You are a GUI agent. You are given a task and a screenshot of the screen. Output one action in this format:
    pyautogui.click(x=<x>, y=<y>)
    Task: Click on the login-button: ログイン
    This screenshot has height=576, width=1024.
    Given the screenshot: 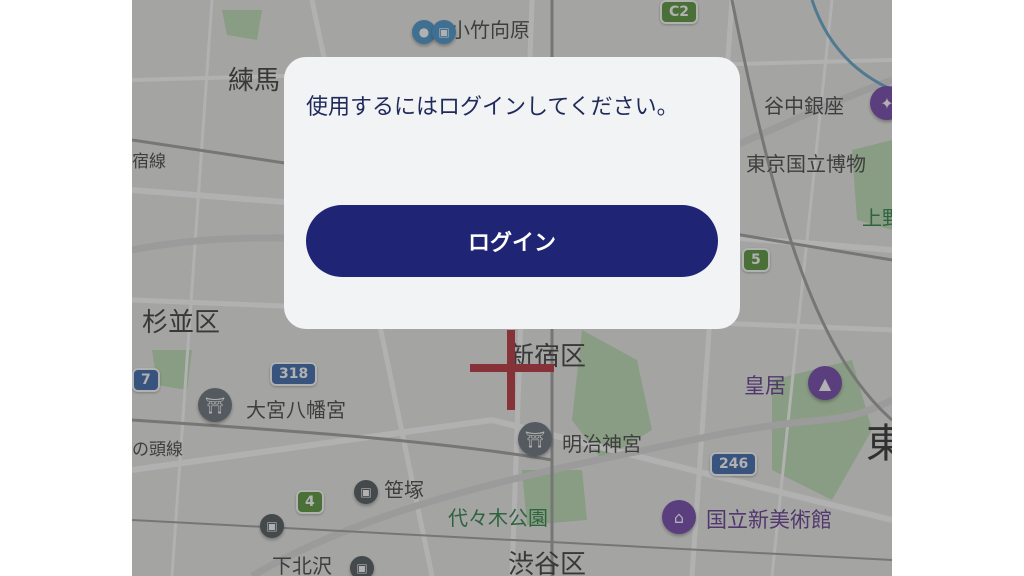 What is the action you would take?
    pyautogui.click(x=512, y=241)
    